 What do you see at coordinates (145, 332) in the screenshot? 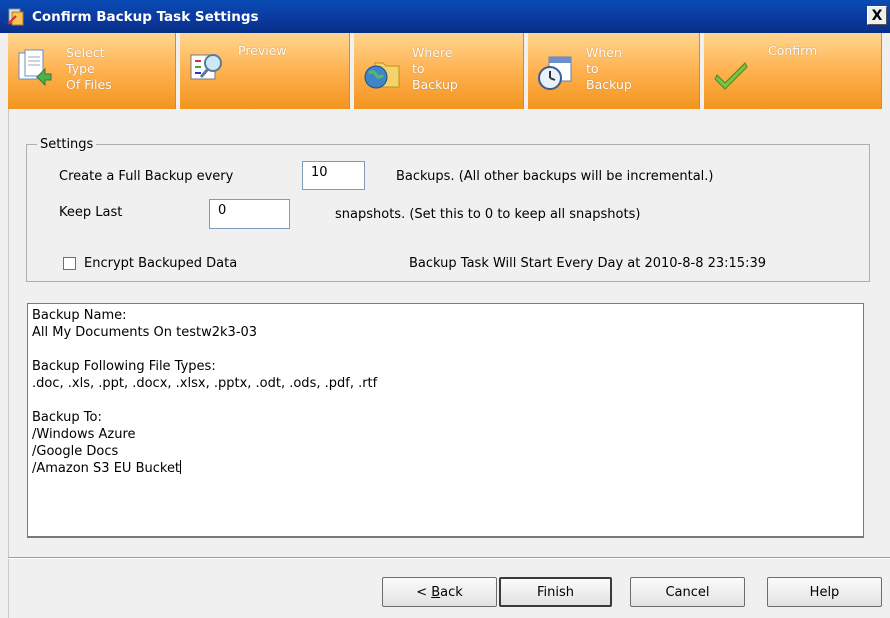
I see `summary-line: All My Documents On testw2k3-03` at bounding box center [145, 332].